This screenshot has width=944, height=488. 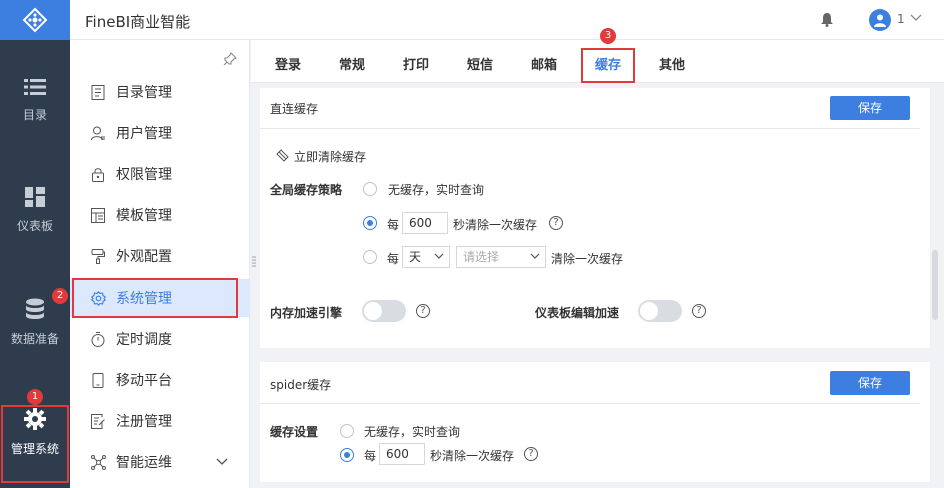 I want to click on menu-label: 定时调度, so click(x=144, y=340).